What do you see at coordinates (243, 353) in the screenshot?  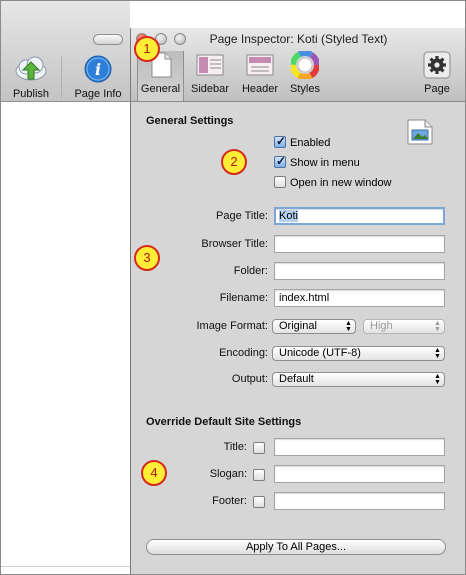 I see `encoding-label: Encoding:` at bounding box center [243, 353].